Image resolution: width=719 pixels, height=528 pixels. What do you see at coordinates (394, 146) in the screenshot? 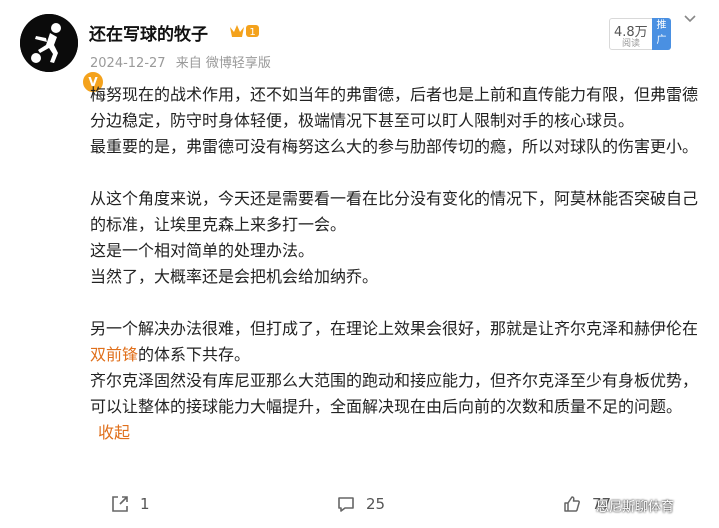
I see `paragraph: 最重要的是，弗雷德可没有梅努这么大的参与肋部传切的瘾，所以对球队的伤害更小。` at bounding box center [394, 146].